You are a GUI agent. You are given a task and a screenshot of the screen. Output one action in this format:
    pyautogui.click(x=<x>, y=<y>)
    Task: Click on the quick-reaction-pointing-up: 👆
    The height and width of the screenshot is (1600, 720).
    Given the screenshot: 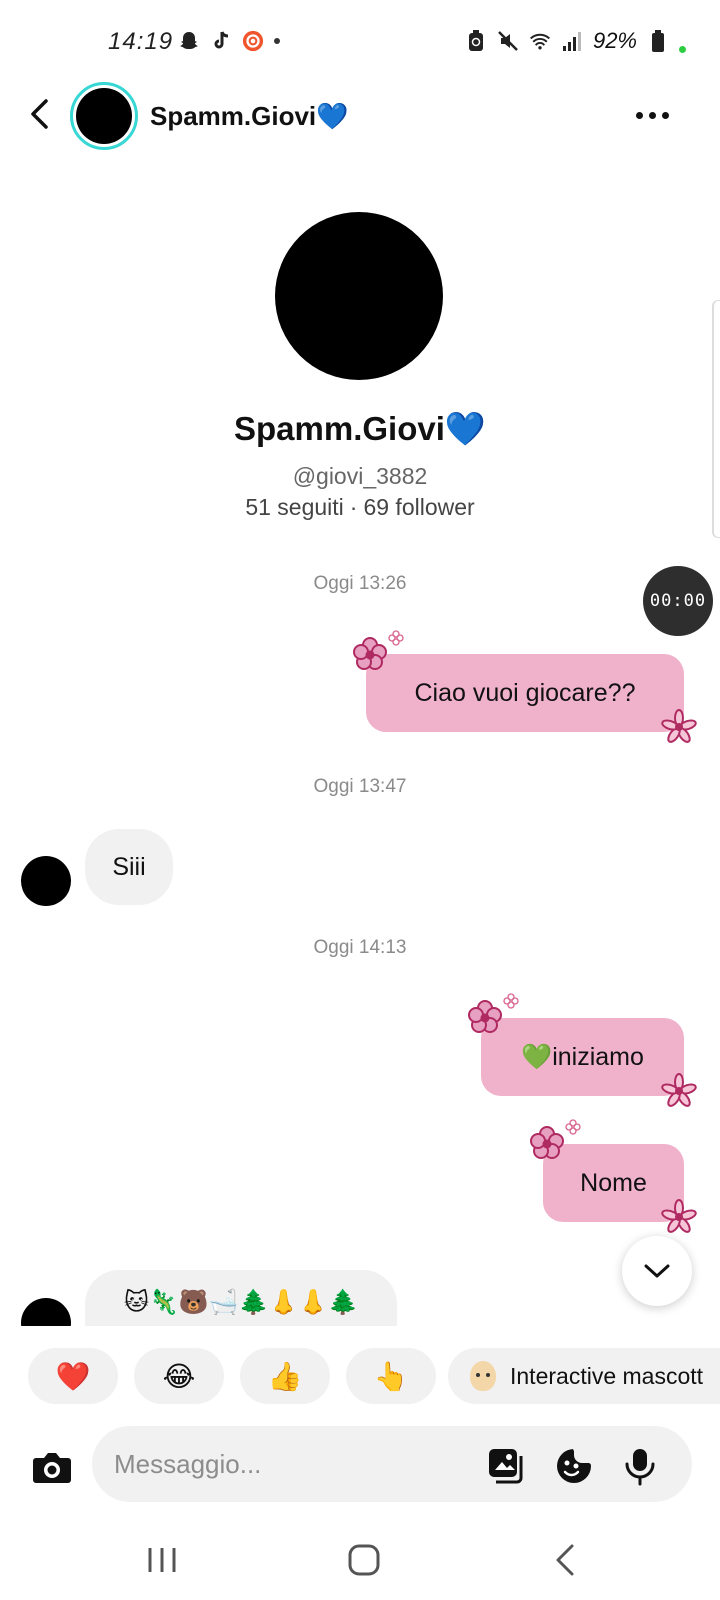 What is the action you would take?
    pyautogui.click(x=391, y=1376)
    